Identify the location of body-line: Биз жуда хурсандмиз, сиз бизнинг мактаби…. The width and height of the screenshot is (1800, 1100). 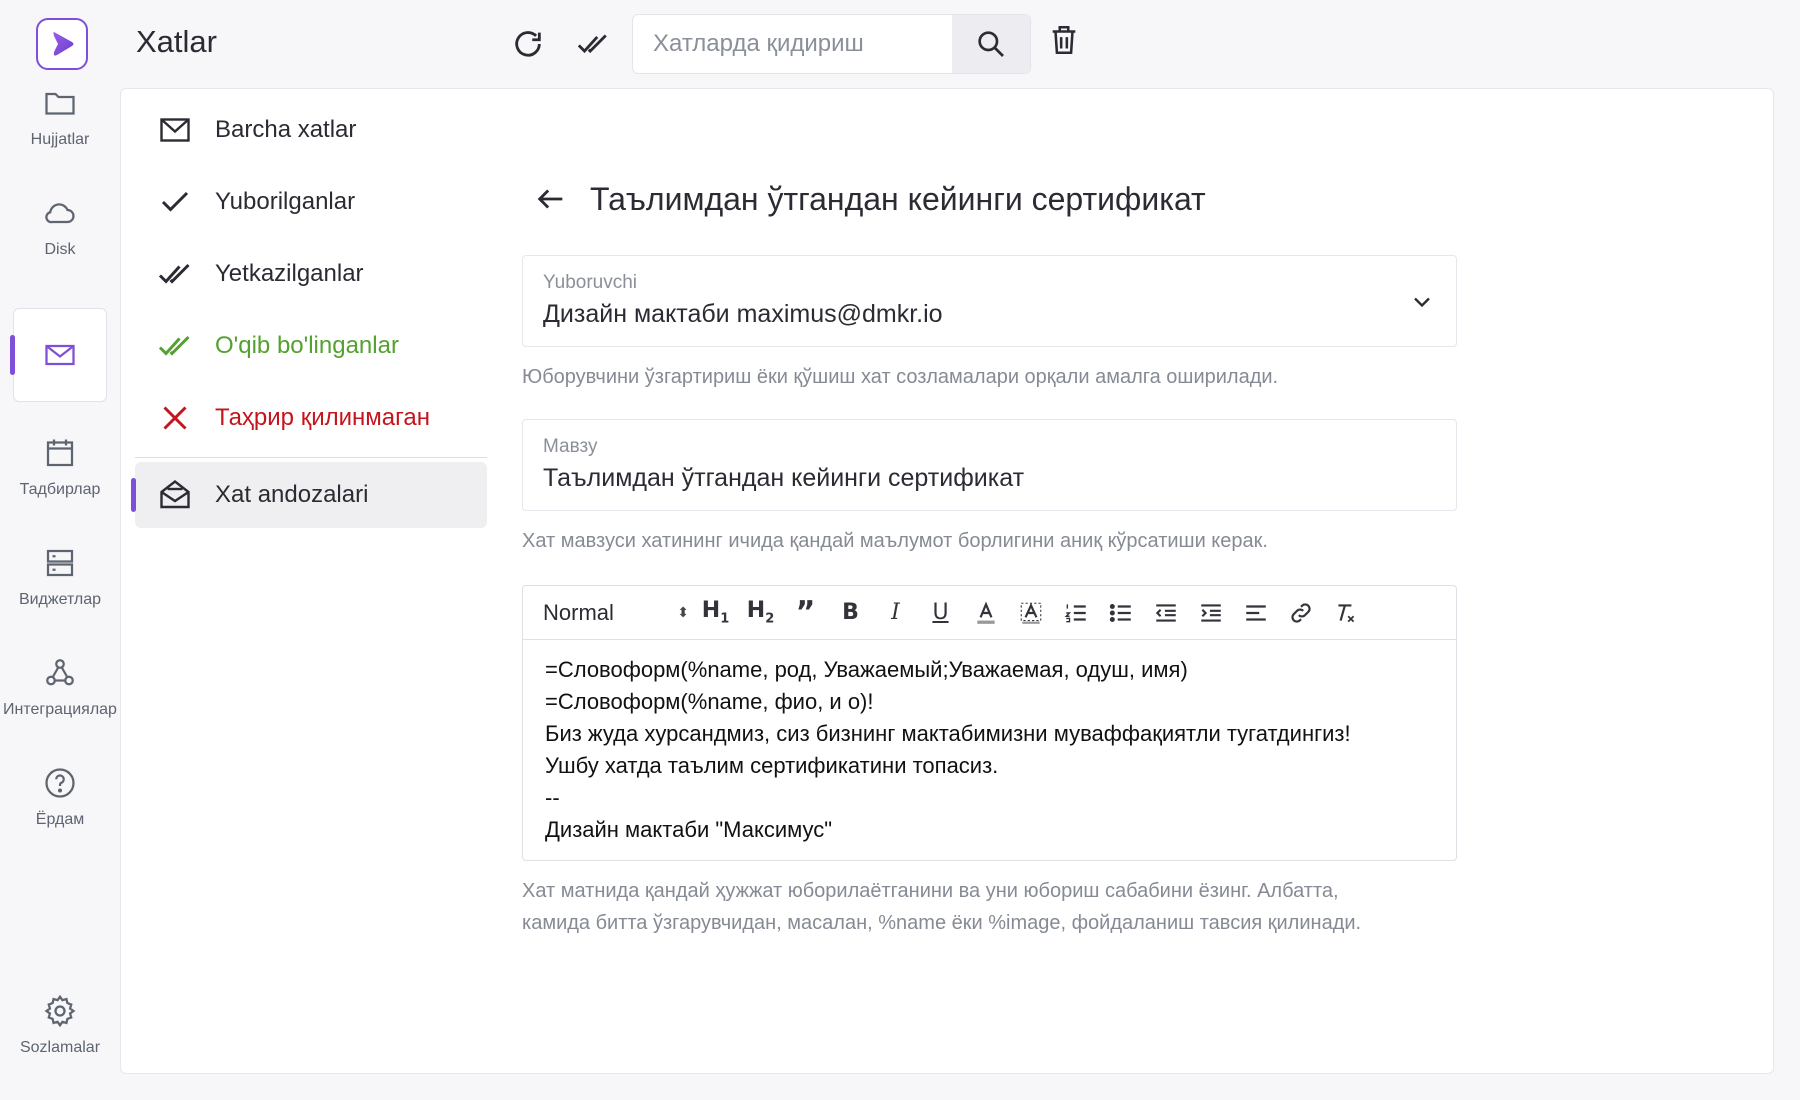
(948, 733).